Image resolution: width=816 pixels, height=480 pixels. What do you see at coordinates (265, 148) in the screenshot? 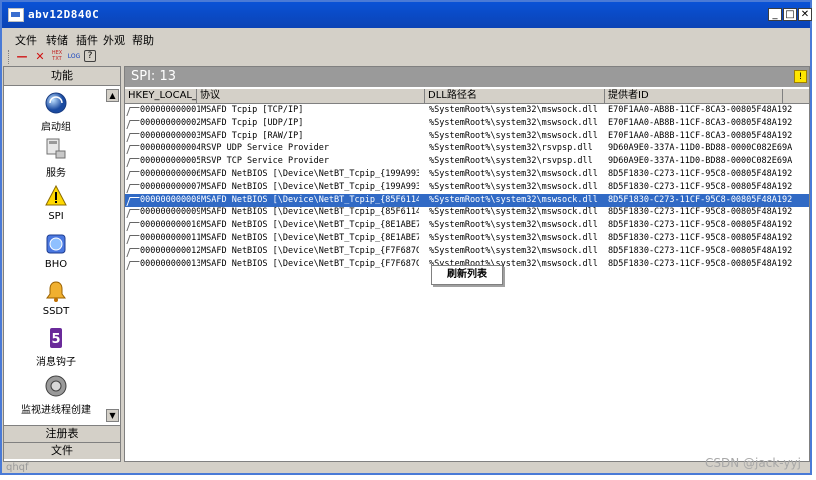
I see `cell-protocol: RSVP UDP Service Provider` at bounding box center [265, 148].